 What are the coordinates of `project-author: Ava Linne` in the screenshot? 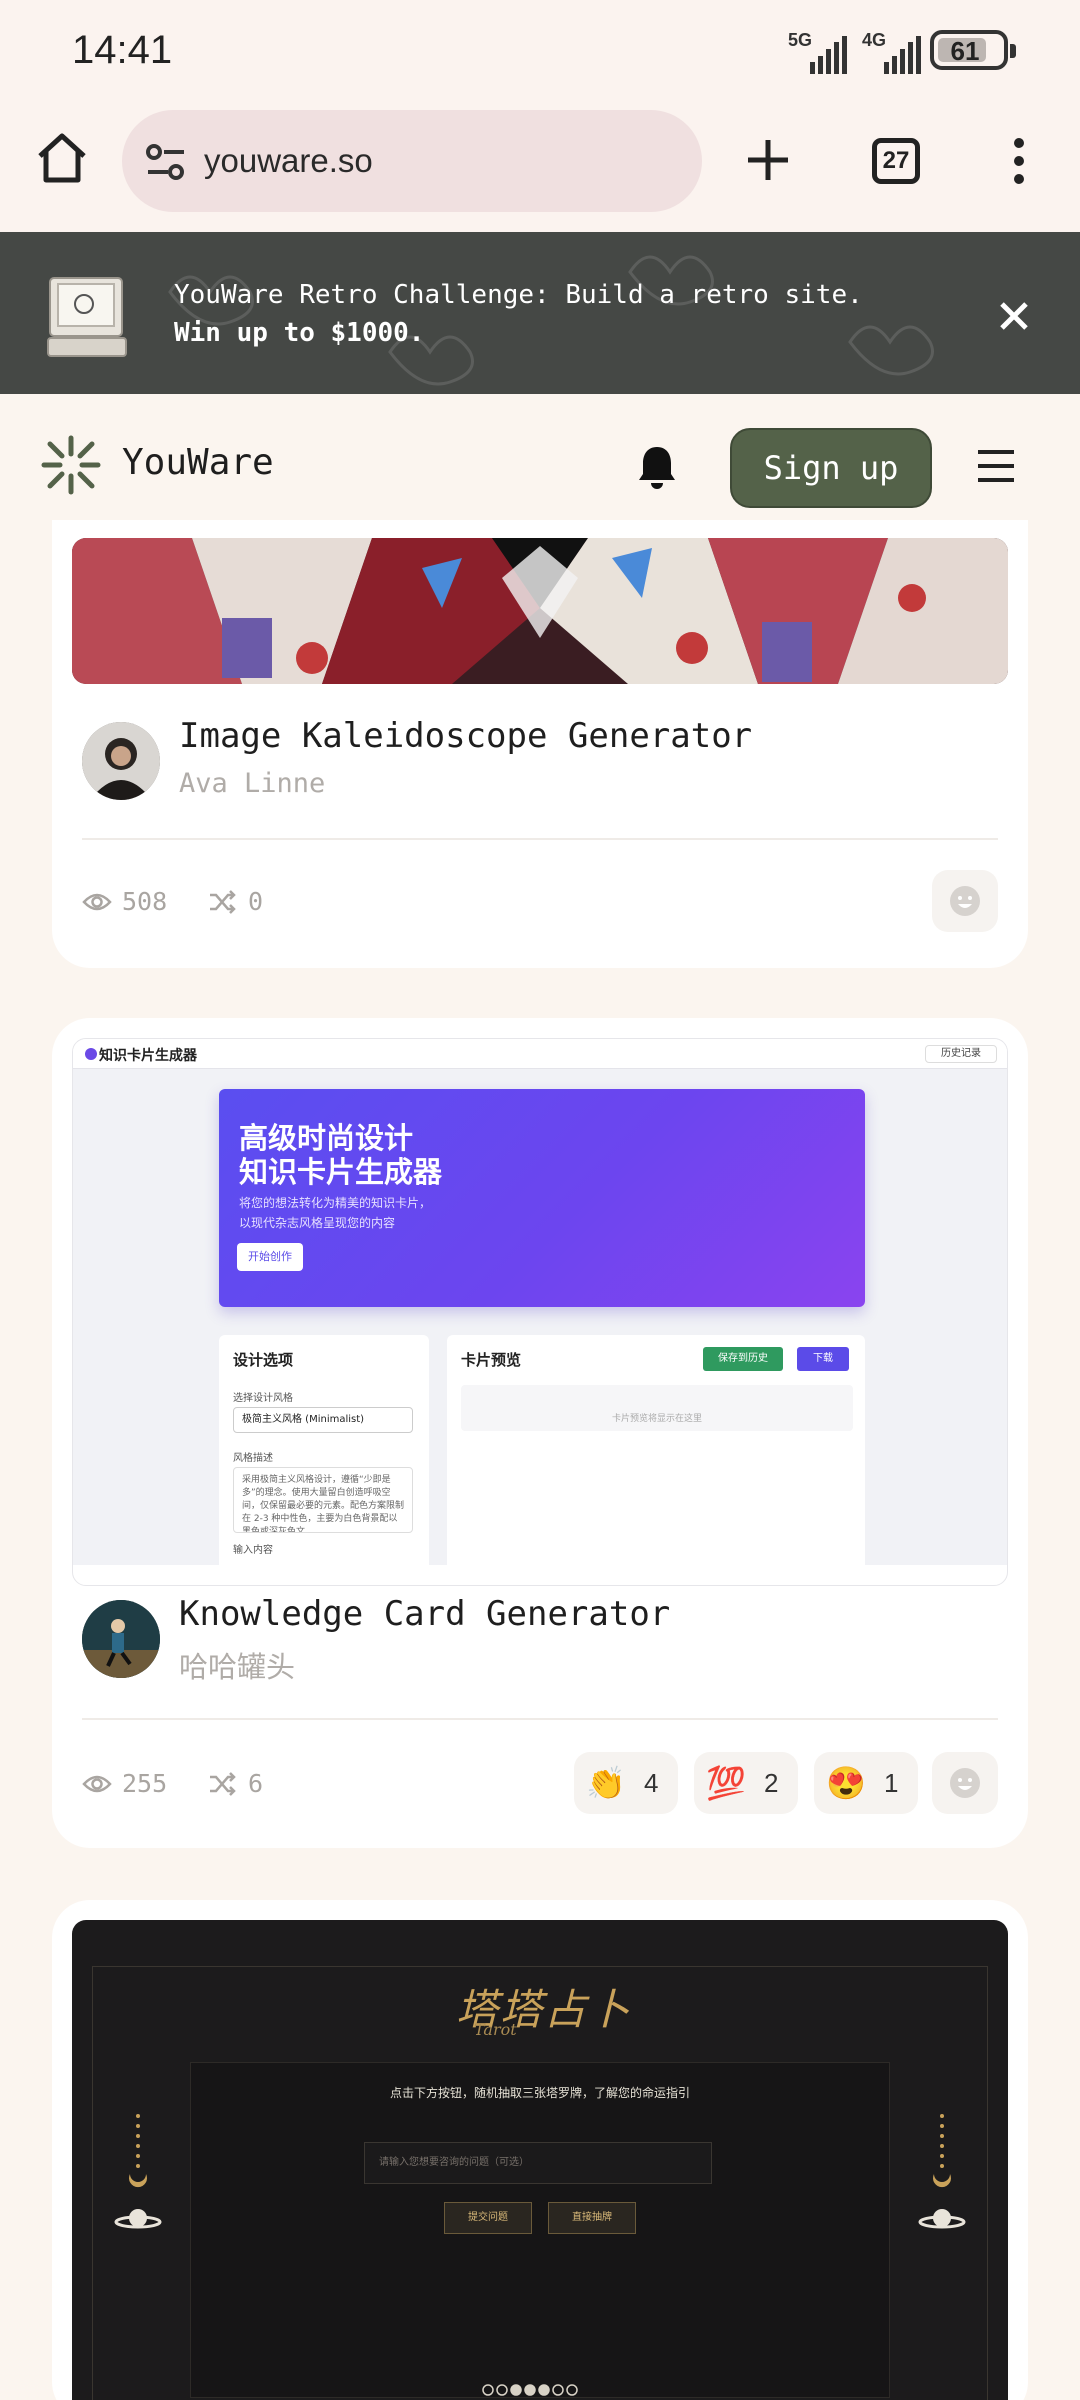 It's located at (252, 783).